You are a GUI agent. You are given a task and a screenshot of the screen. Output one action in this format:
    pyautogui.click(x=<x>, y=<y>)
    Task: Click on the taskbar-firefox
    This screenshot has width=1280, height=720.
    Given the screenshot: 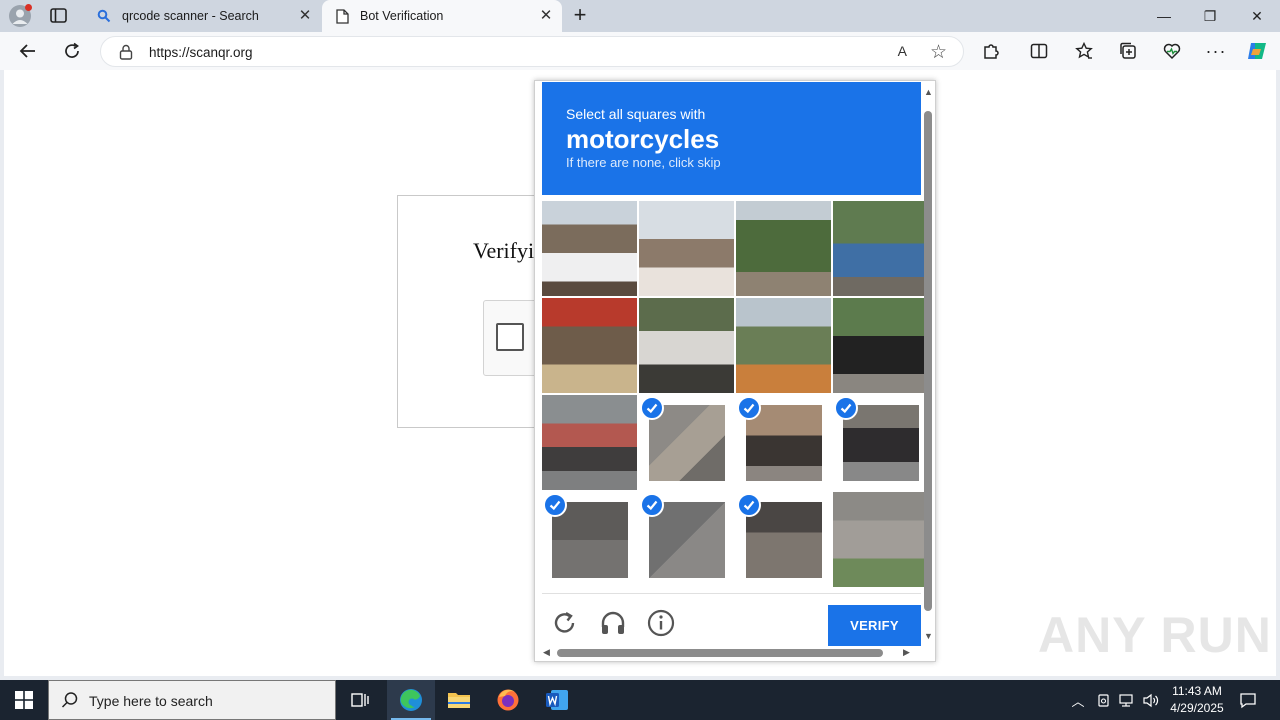 What is the action you would take?
    pyautogui.click(x=508, y=700)
    